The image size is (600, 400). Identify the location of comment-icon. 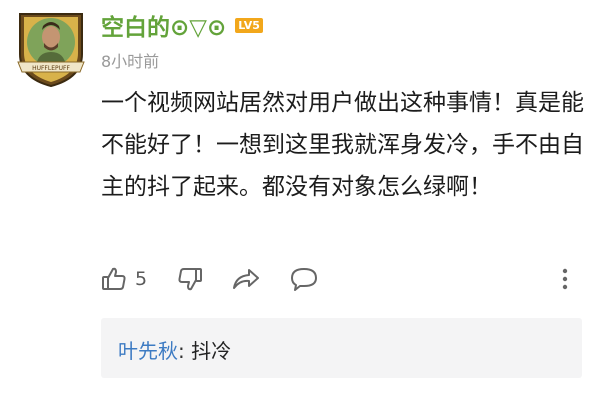
(304, 279).